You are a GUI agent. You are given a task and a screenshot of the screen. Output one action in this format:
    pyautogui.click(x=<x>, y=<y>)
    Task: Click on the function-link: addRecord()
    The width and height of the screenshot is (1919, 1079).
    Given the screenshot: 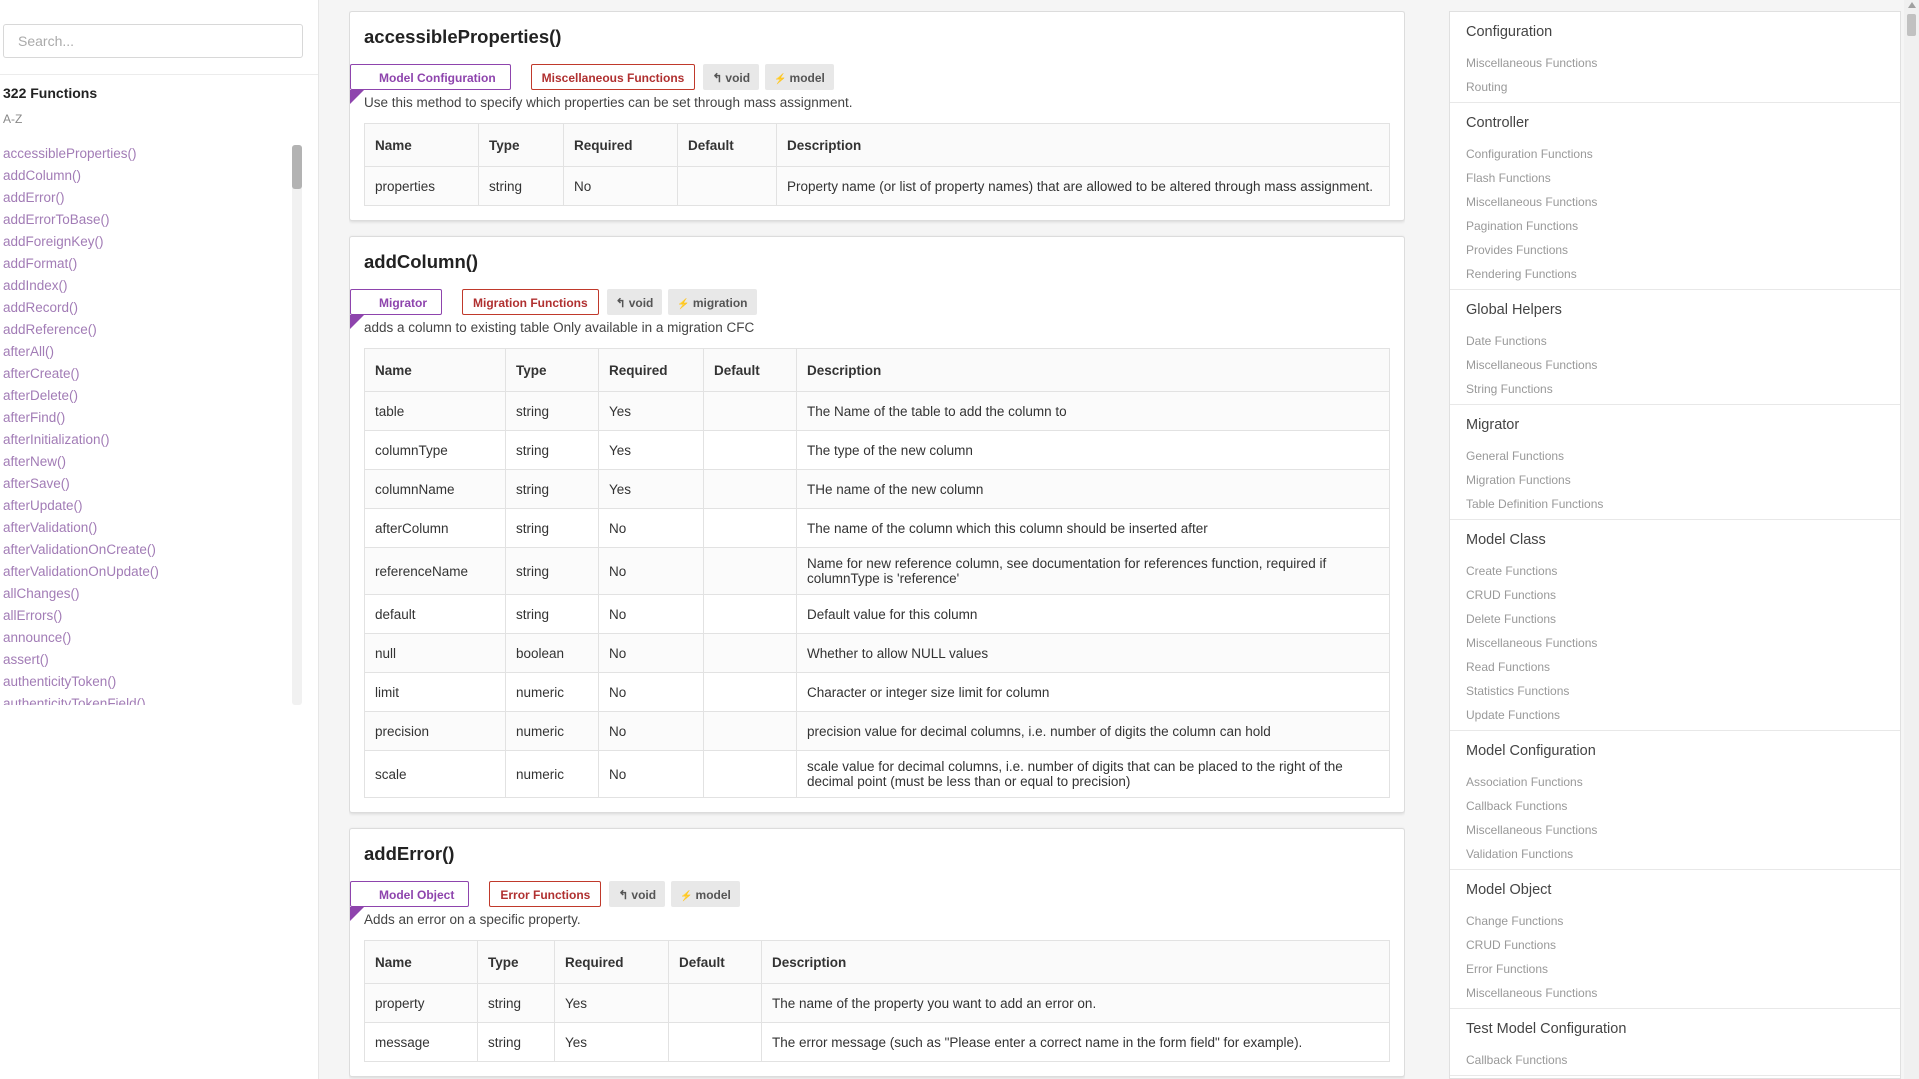 What is the action you would take?
    pyautogui.click(x=145, y=308)
    